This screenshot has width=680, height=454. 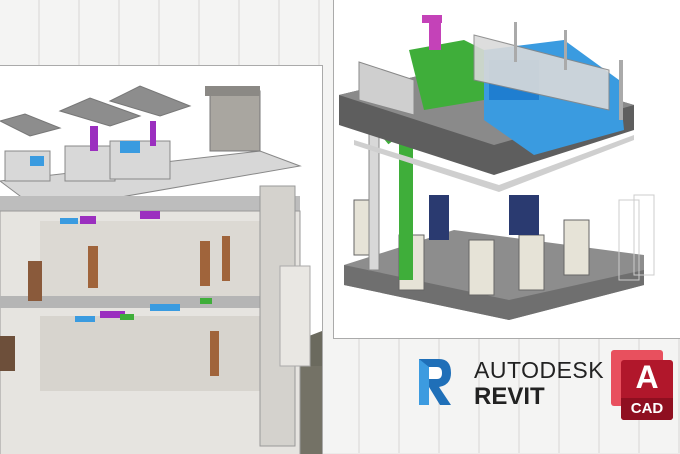 What do you see at coordinates (539, 370) in the screenshot?
I see `autodesk-wordmark: AUTODESK` at bounding box center [539, 370].